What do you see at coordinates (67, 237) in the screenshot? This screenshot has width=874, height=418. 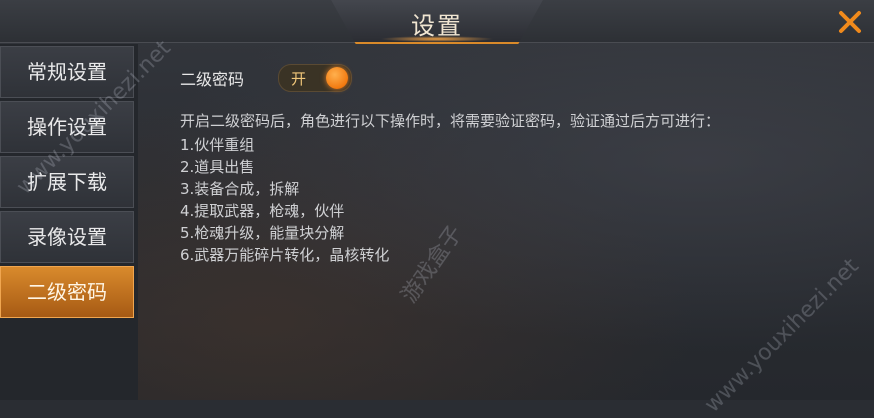 I see `sidebar-item-recording: 录像设置` at bounding box center [67, 237].